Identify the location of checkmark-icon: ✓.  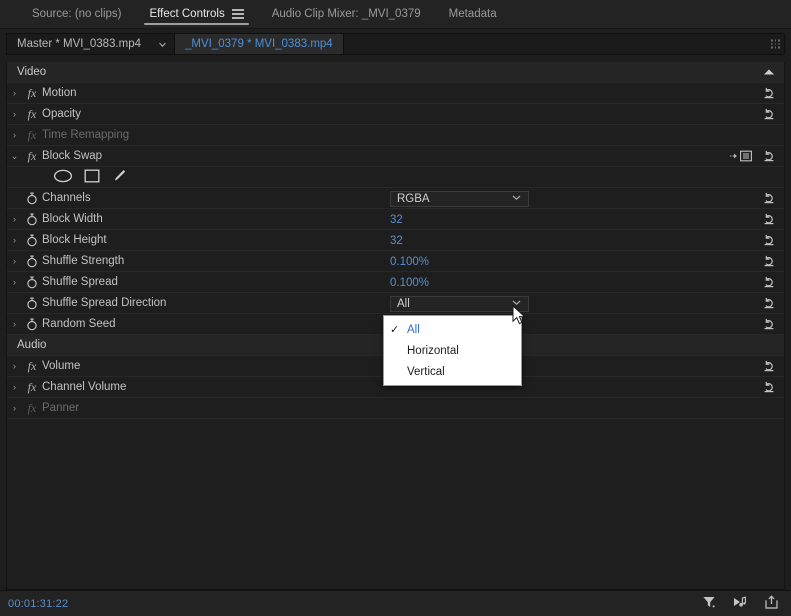
(395, 330).